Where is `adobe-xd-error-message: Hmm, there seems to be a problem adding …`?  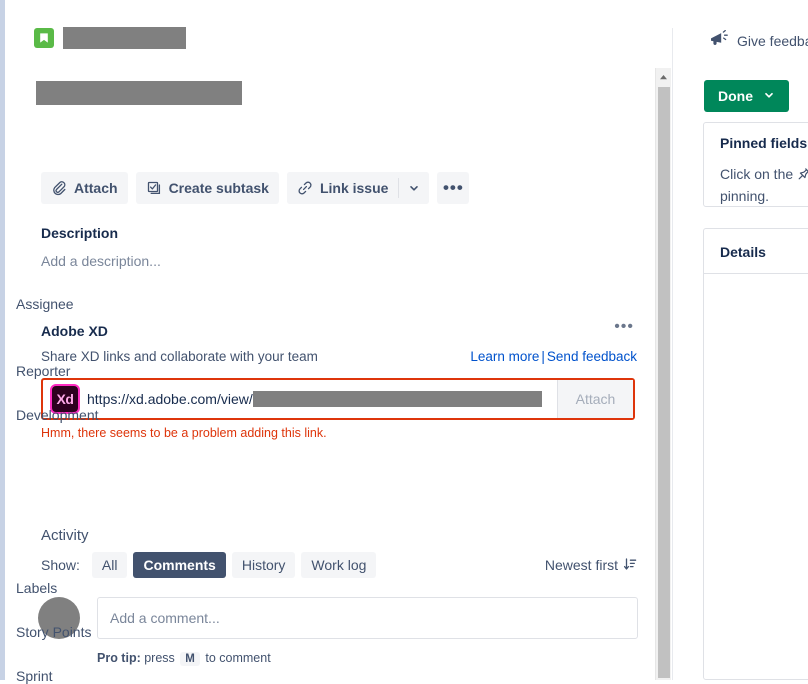 adobe-xd-error-message: Hmm, there seems to be a problem adding … is located at coordinates (184, 433).